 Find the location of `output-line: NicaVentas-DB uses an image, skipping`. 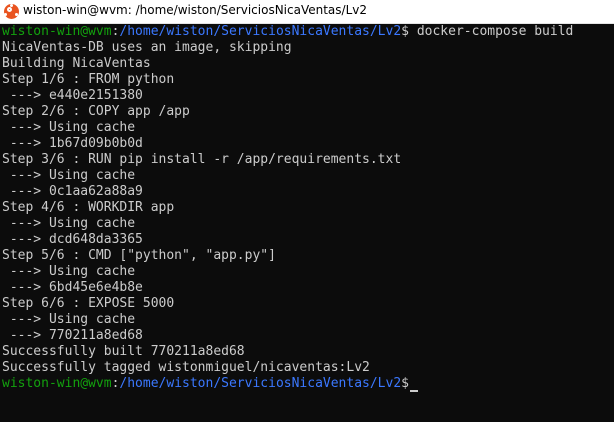

output-line: NicaVentas-DB uses an image, skipping is located at coordinates (147, 47).